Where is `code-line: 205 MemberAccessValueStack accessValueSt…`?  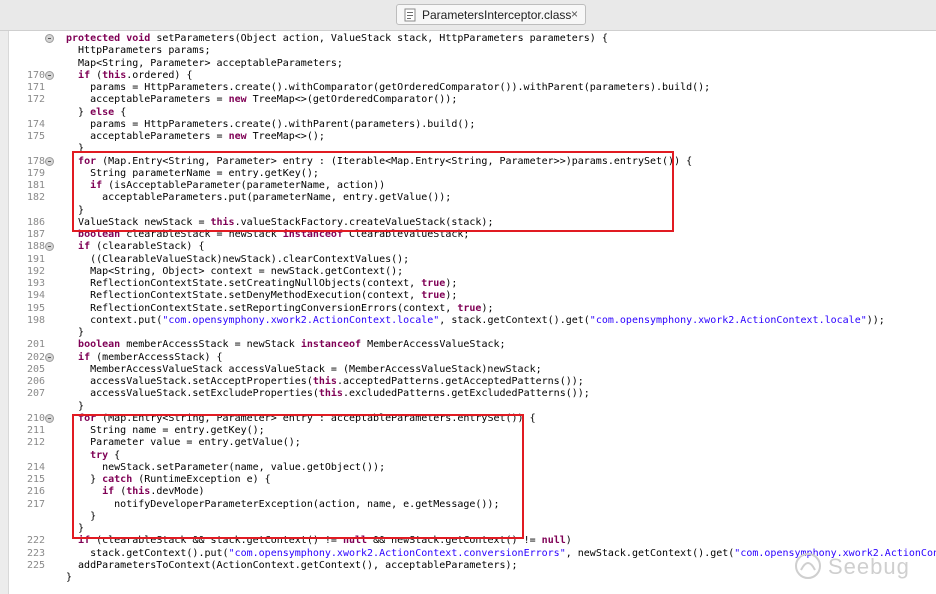
code-line: 205 MemberAccessValueStack accessValueSt… is located at coordinates (468, 370).